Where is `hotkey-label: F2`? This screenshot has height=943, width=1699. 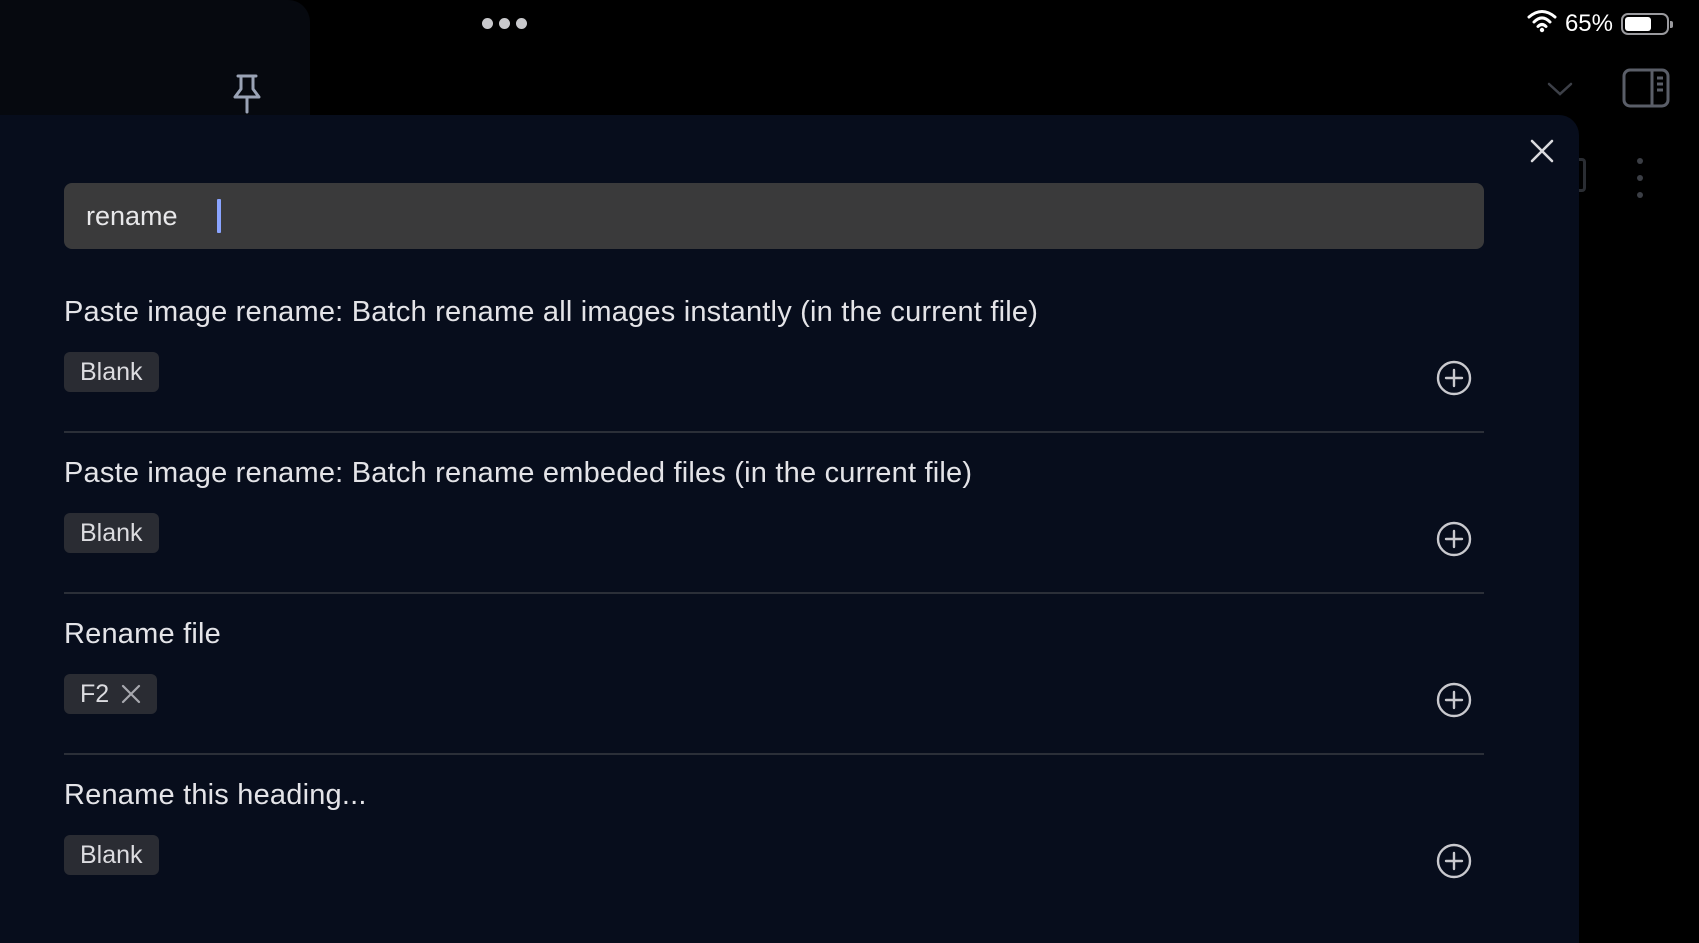 hotkey-label: F2 is located at coordinates (95, 693).